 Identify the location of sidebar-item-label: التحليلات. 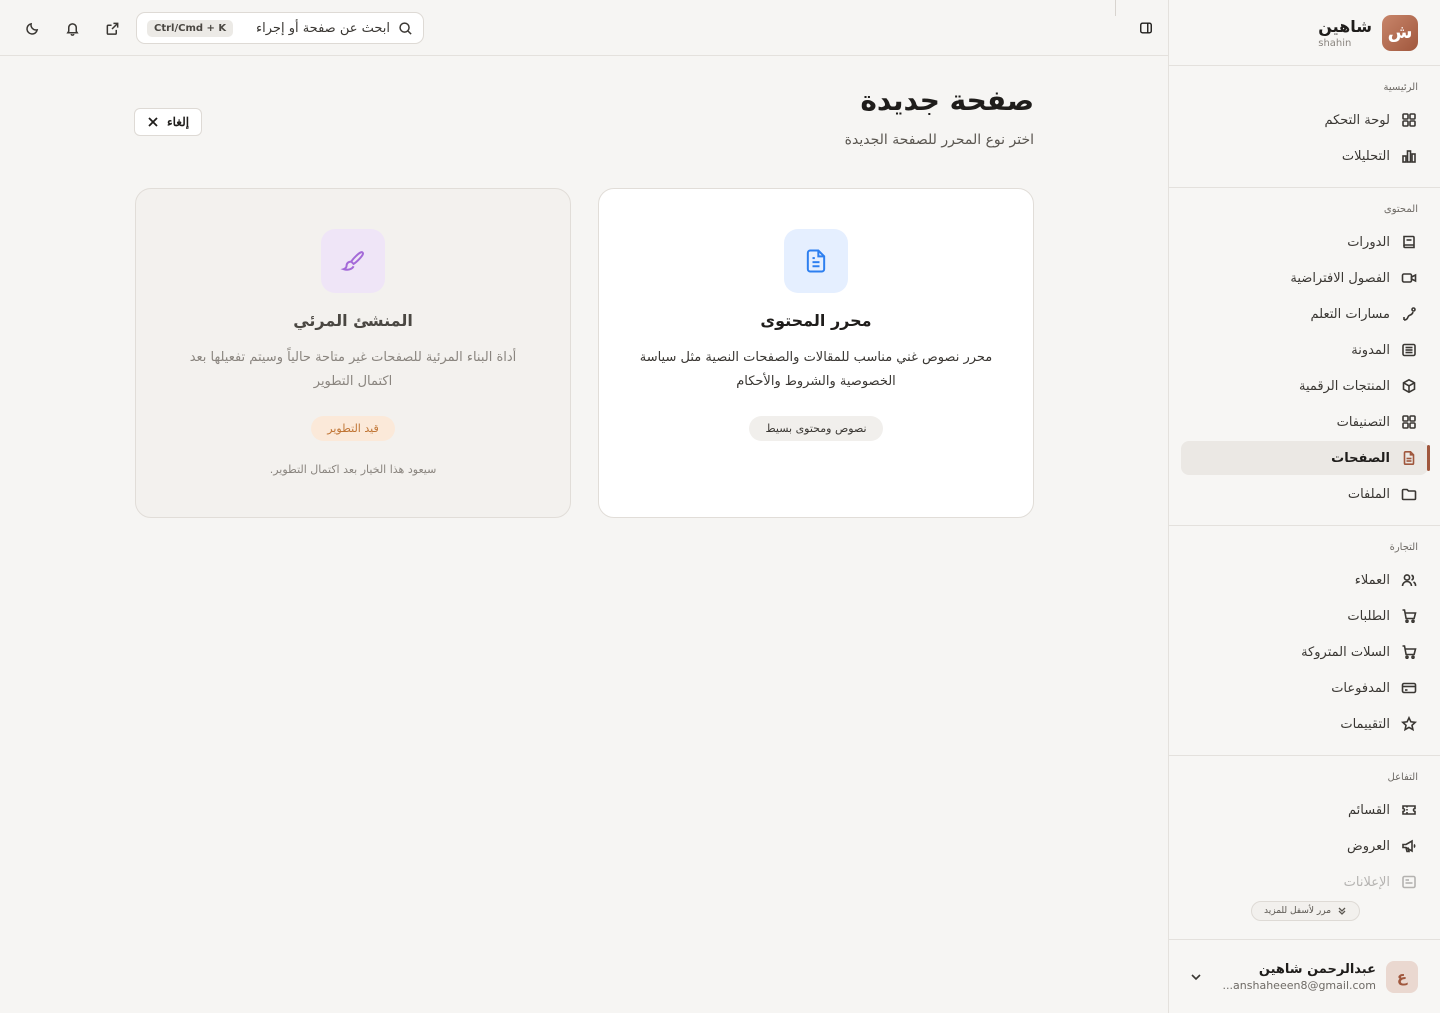
(1365, 156).